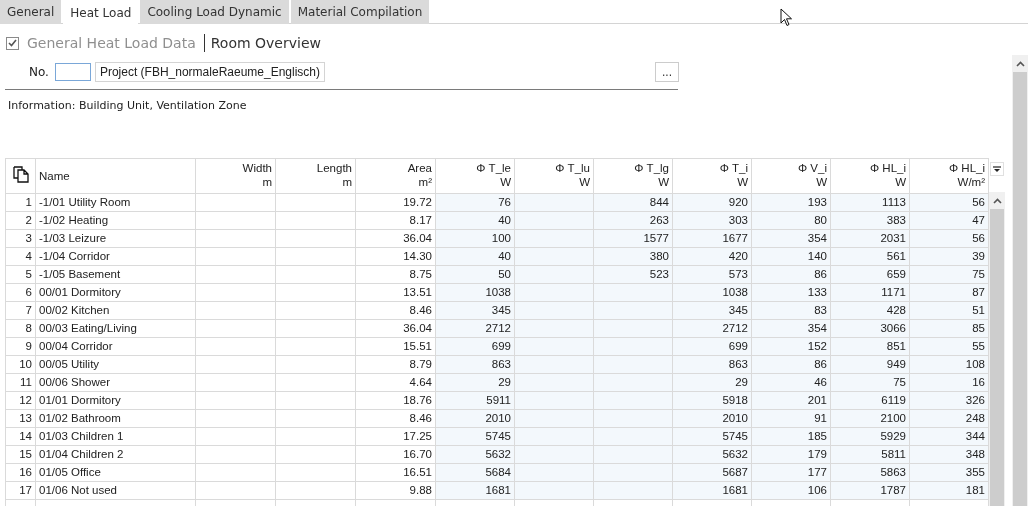 Image resolution: width=1028 pixels, height=506 pixels. Describe the element at coordinates (115, 328) in the screenshot. I see `table-cell: 00/03 Eating/Living` at that location.